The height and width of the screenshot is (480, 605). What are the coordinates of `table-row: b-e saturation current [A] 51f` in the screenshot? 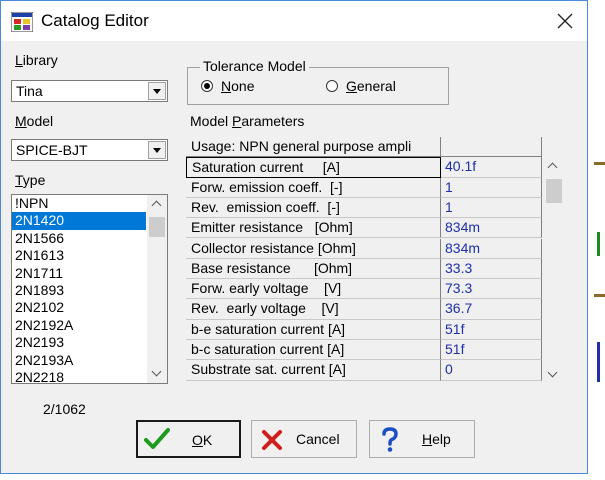 It's located at (364, 329).